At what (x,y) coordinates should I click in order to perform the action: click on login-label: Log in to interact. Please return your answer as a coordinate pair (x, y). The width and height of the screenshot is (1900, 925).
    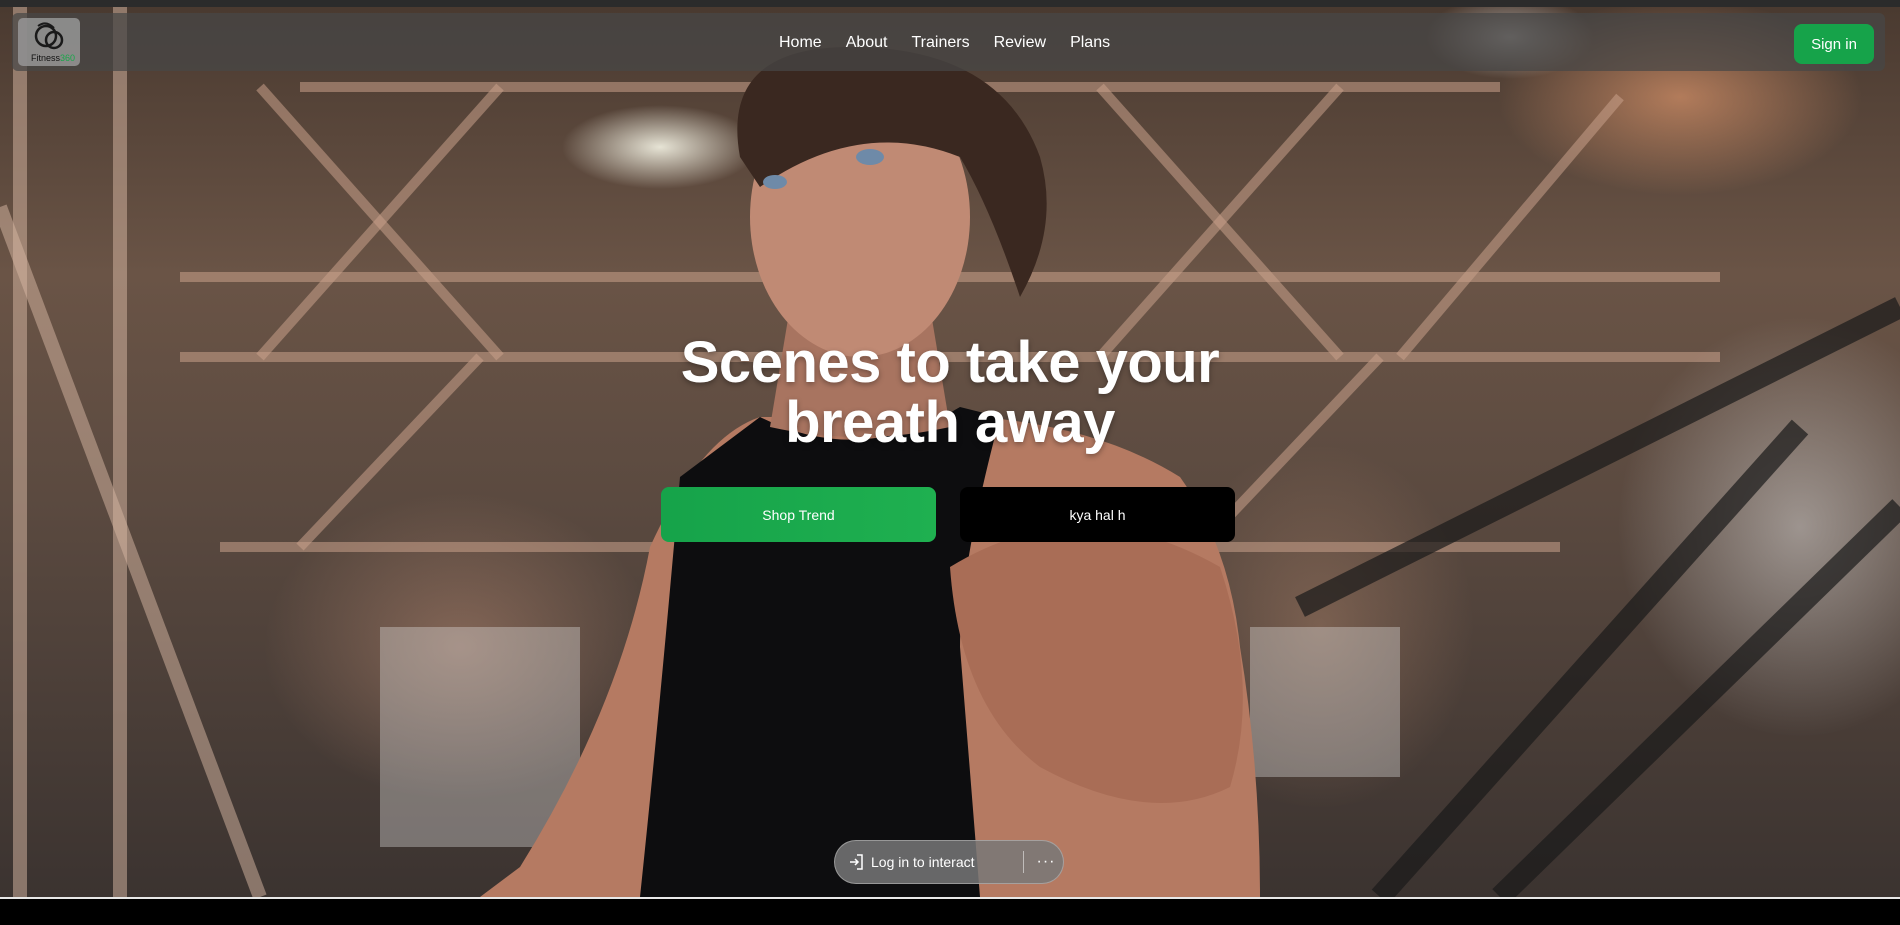
    Looking at the image, I should click on (923, 862).